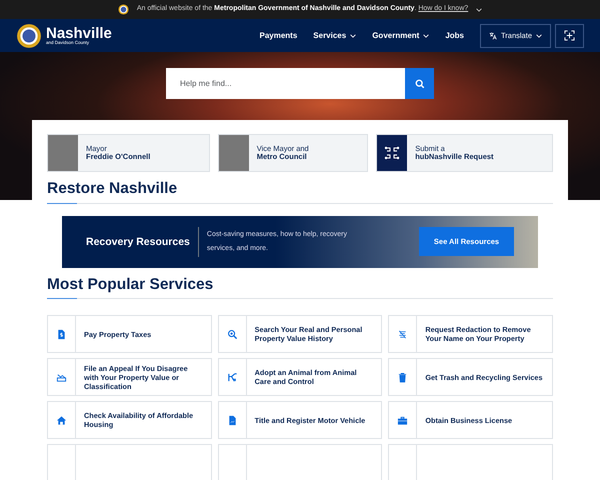 The height and width of the screenshot is (480, 600). What do you see at coordinates (539, 36) in the screenshot?
I see `caret-icon` at bounding box center [539, 36].